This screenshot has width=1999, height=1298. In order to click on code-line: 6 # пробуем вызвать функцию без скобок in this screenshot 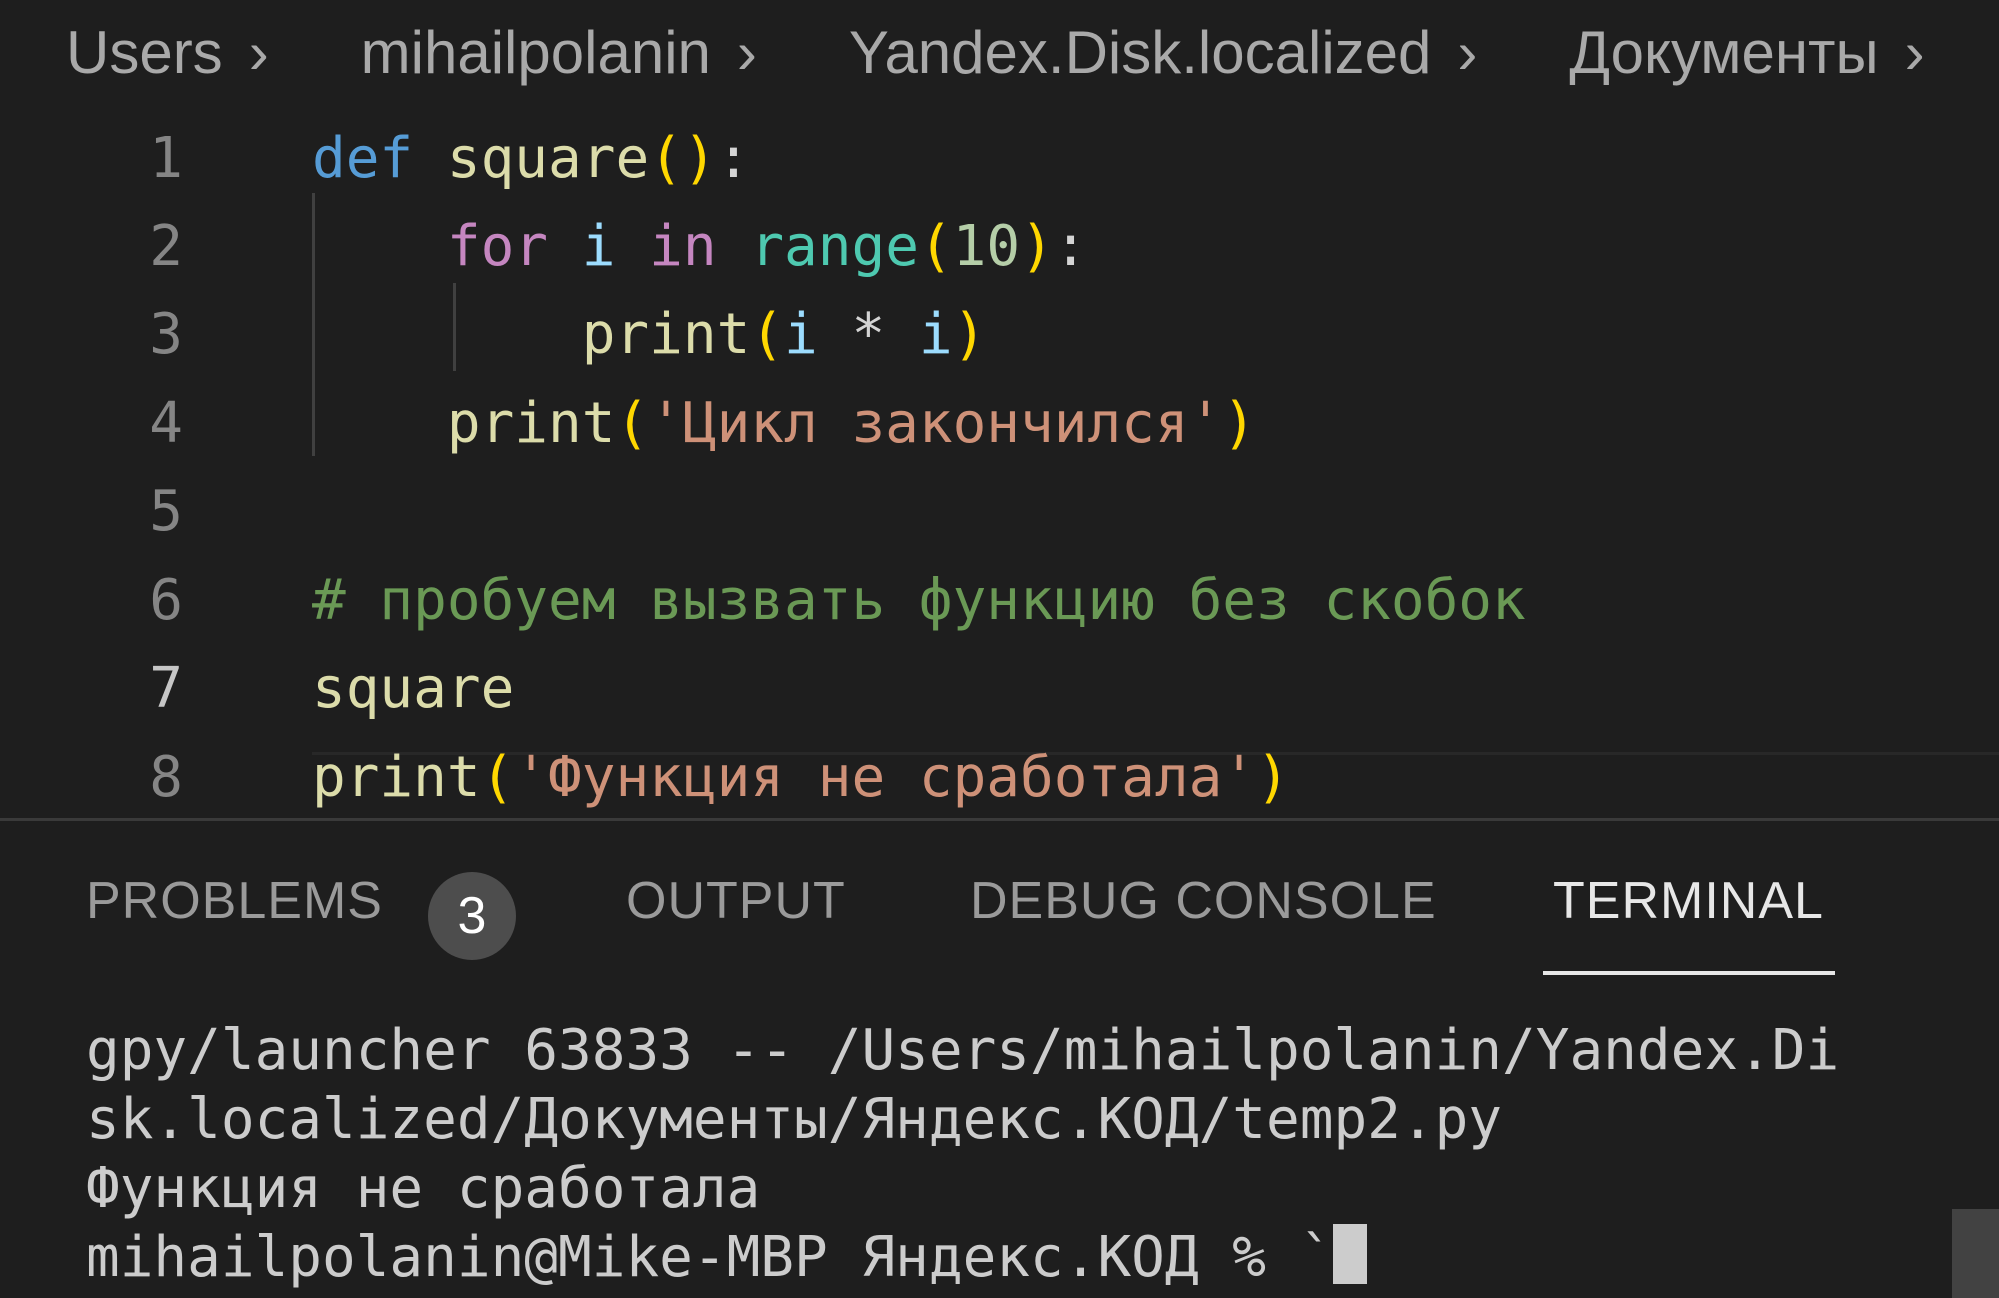, I will do `click(999, 601)`.